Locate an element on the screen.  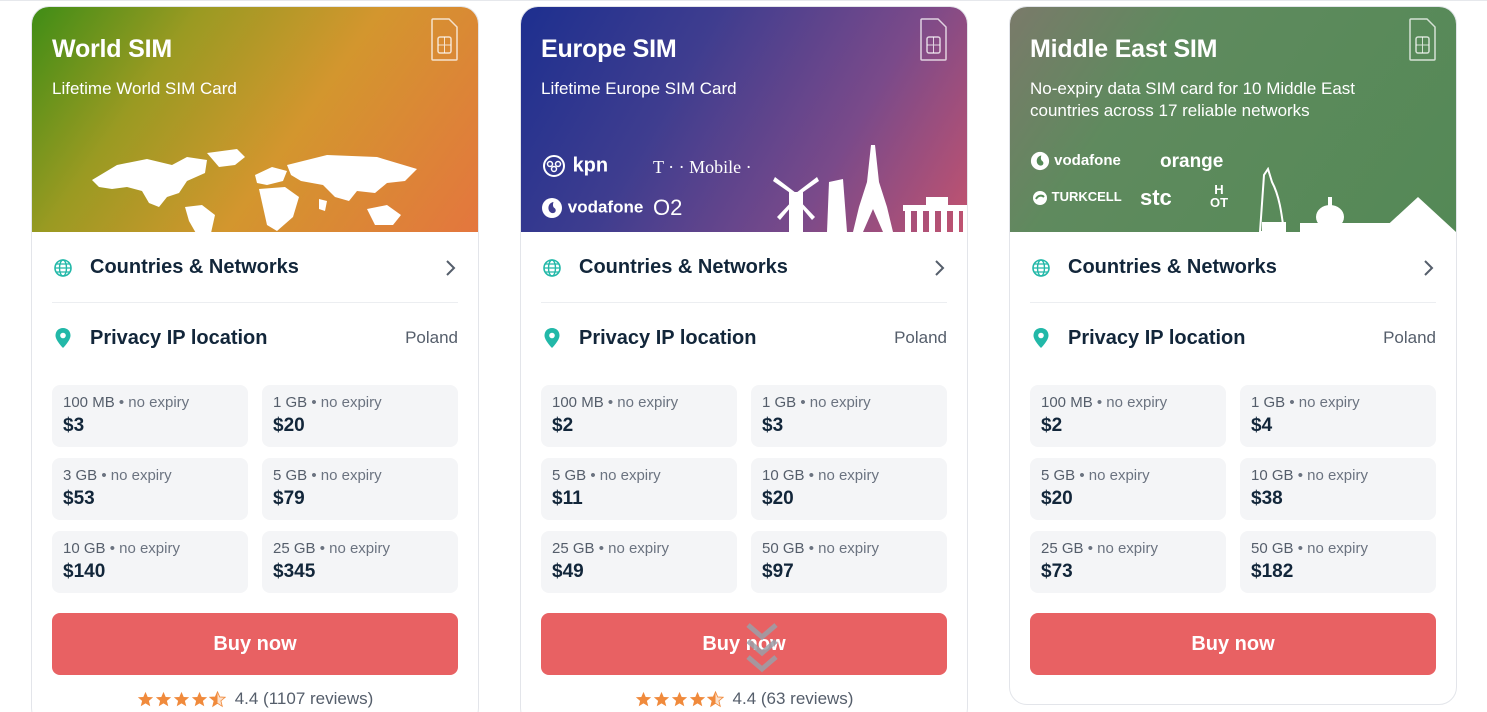
plan-tile: 25 GB • no expiry $73 is located at coordinates (1128, 562).